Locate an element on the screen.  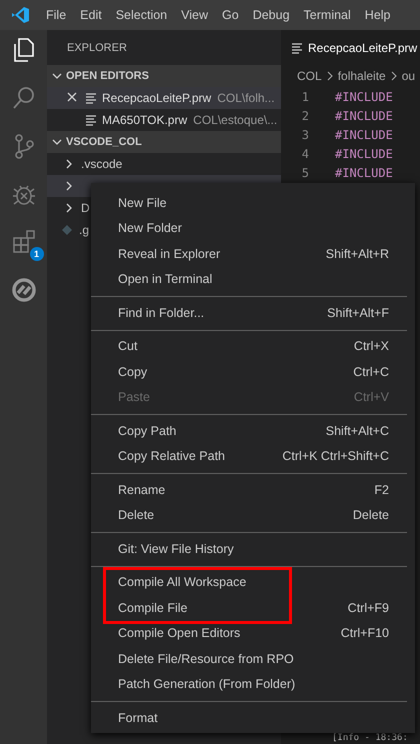
line-number: 3 is located at coordinates (304, 135).